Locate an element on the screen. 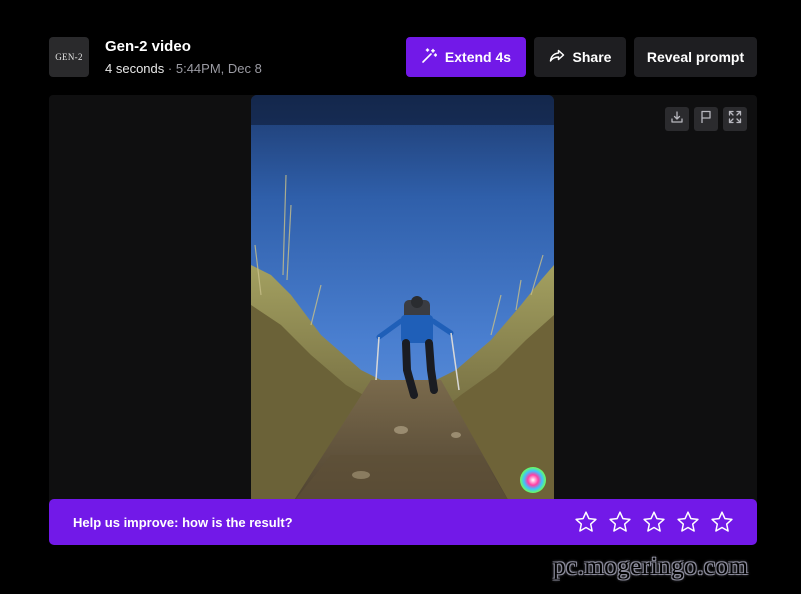 This screenshot has height=594, width=801. expand-button is located at coordinates (735, 119).